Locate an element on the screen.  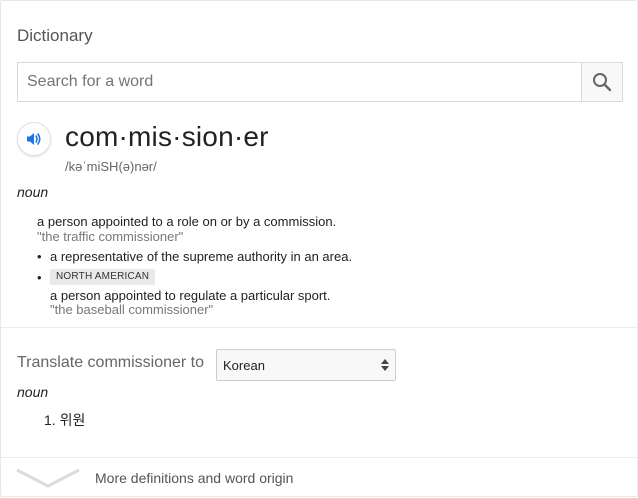
search-box is located at coordinates (320, 82).